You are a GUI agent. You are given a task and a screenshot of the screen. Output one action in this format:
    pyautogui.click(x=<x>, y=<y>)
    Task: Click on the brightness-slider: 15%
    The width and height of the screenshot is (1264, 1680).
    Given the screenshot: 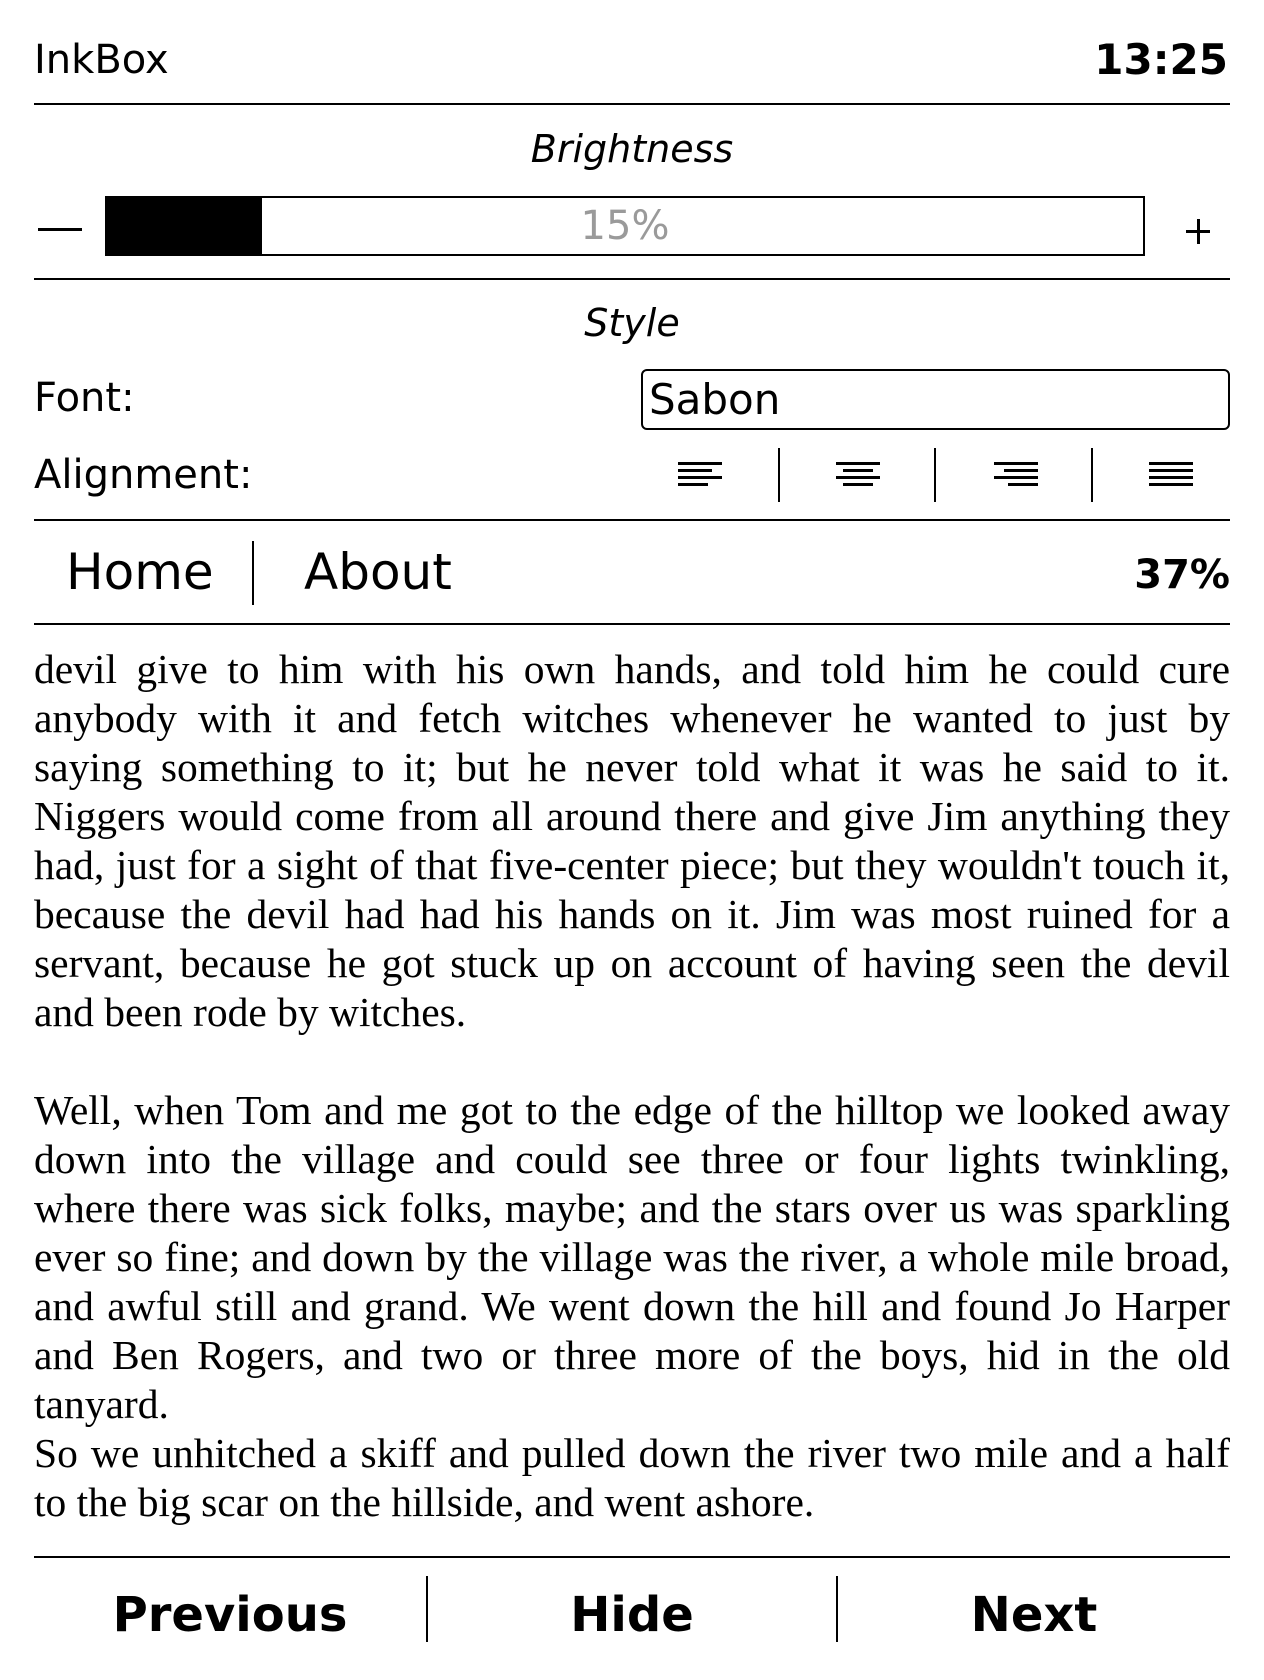 What is the action you would take?
    pyautogui.click(x=625, y=226)
    